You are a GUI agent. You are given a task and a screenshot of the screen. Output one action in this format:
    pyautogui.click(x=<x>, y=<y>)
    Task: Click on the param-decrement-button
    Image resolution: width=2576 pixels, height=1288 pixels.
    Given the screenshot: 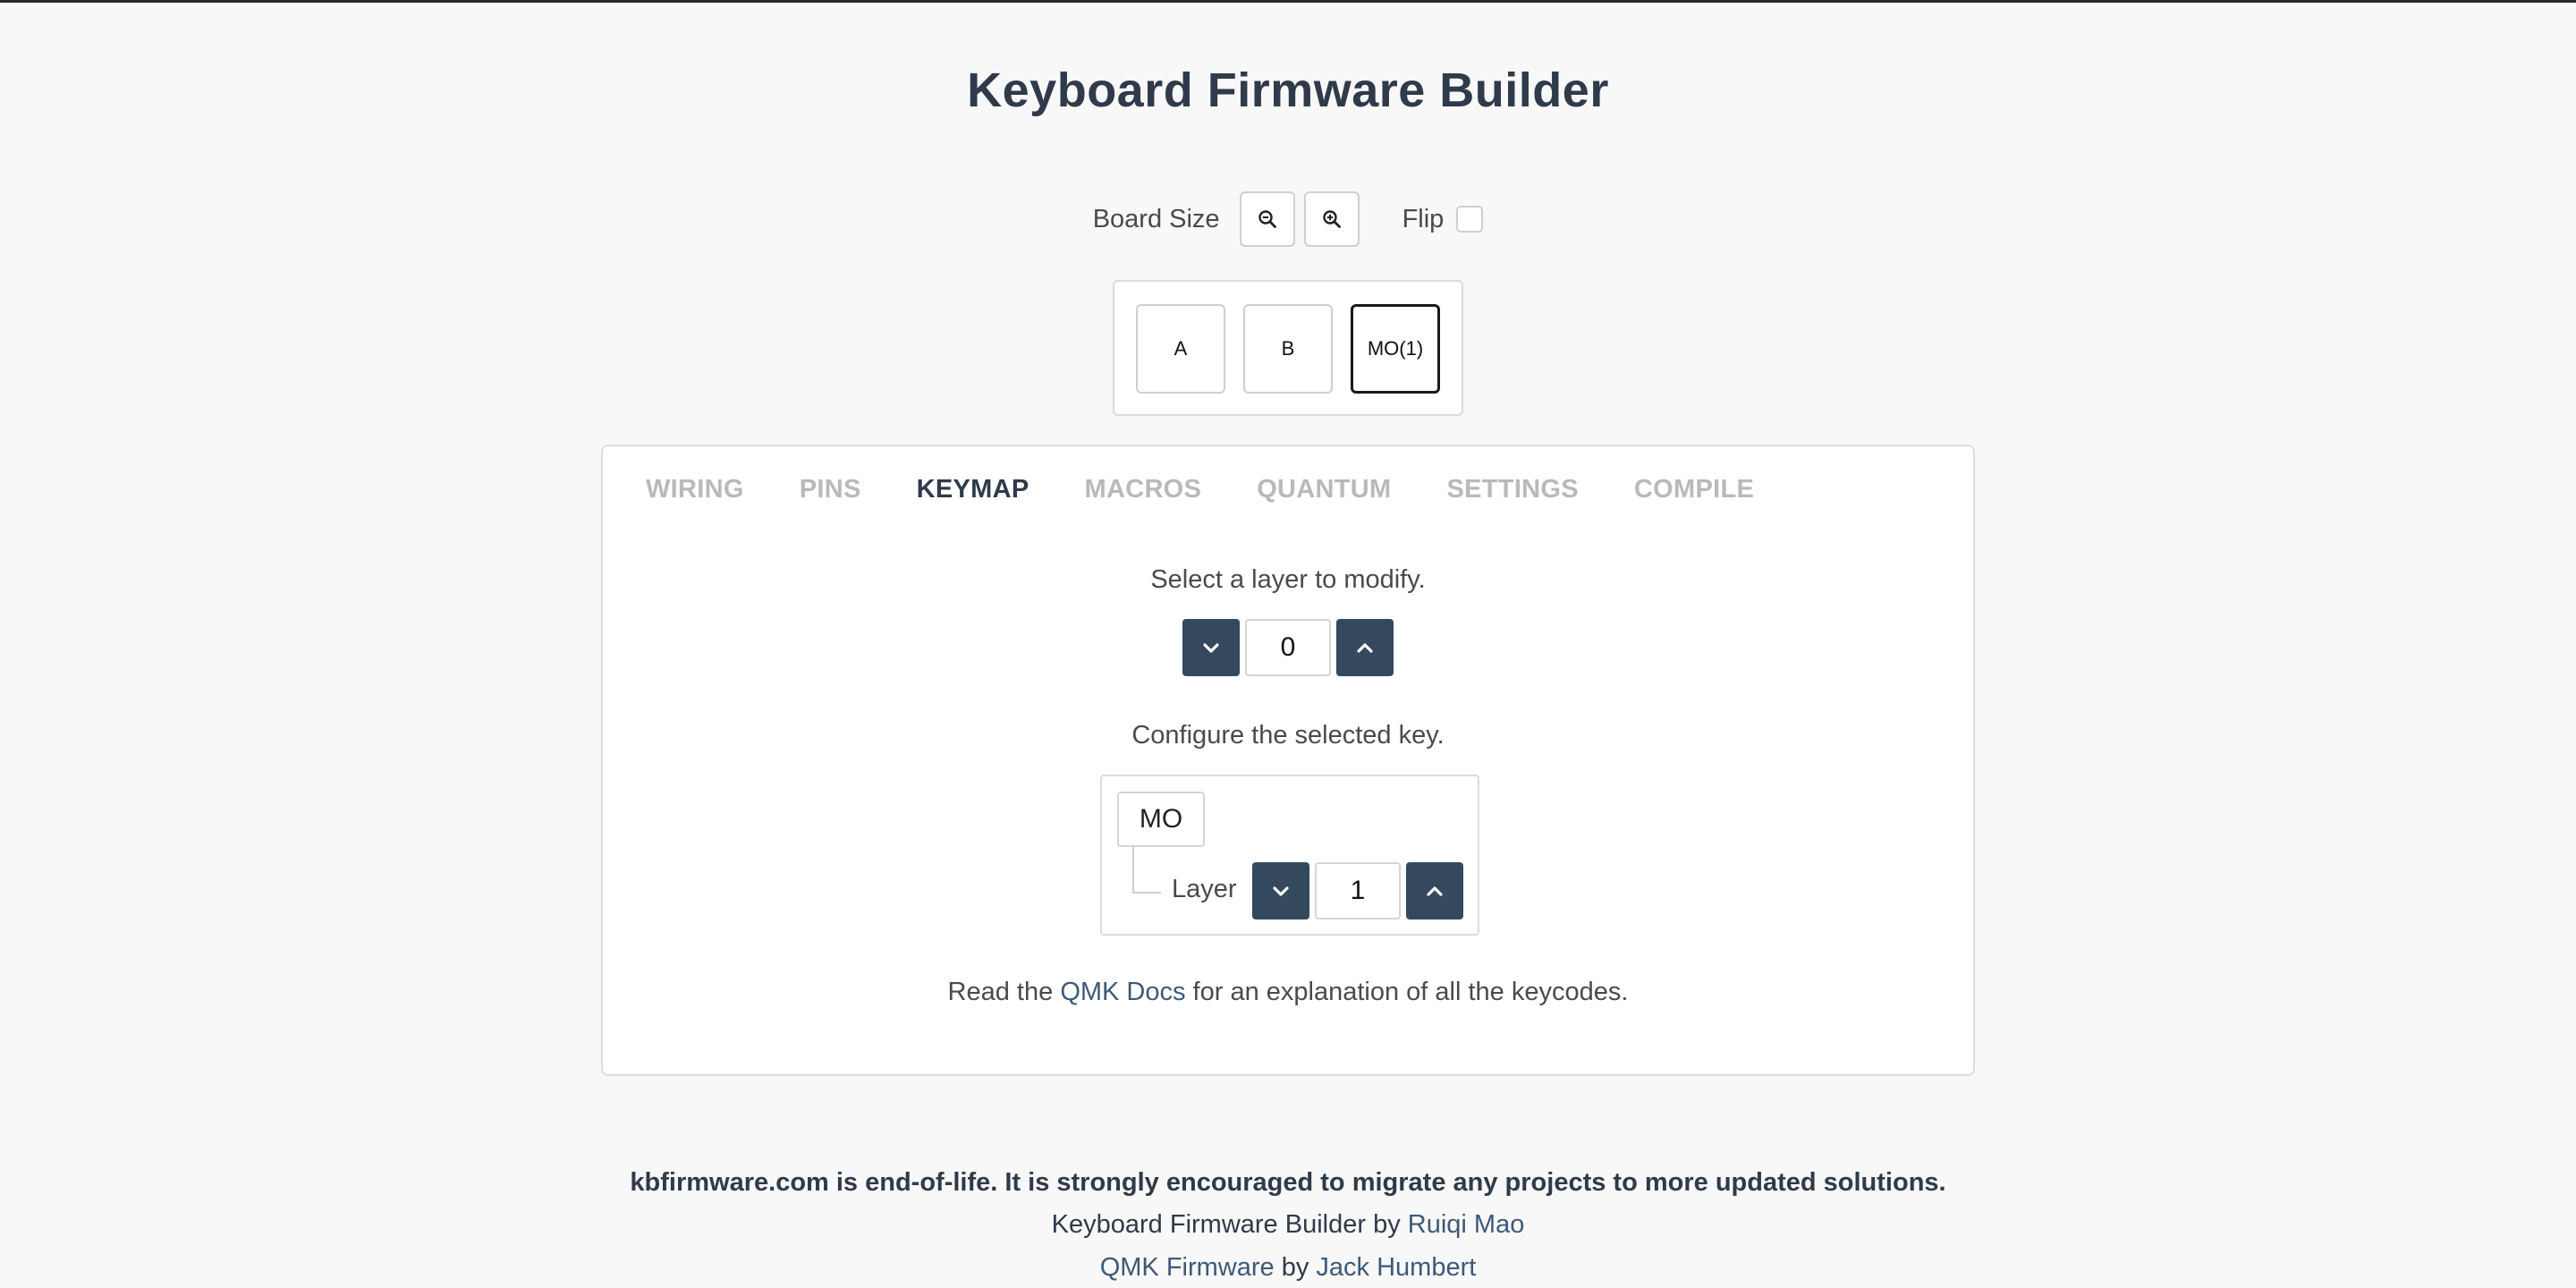 What is the action you would take?
    pyautogui.click(x=1280, y=890)
    